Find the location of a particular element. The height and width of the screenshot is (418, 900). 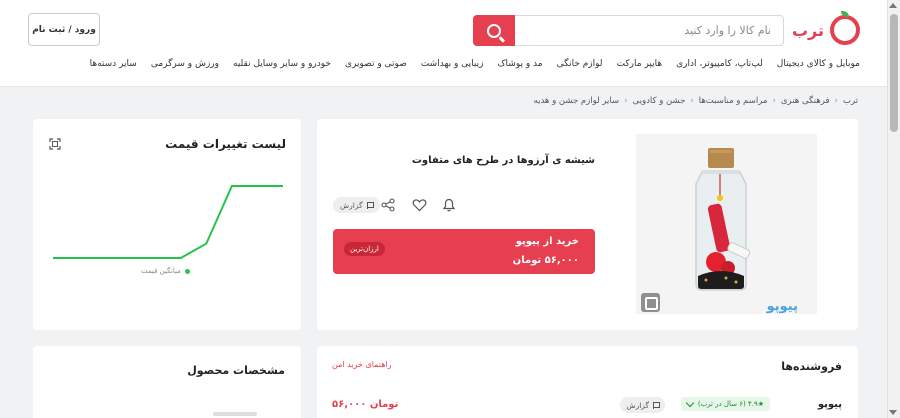

report-button: گزارش is located at coordinates (356, 205).